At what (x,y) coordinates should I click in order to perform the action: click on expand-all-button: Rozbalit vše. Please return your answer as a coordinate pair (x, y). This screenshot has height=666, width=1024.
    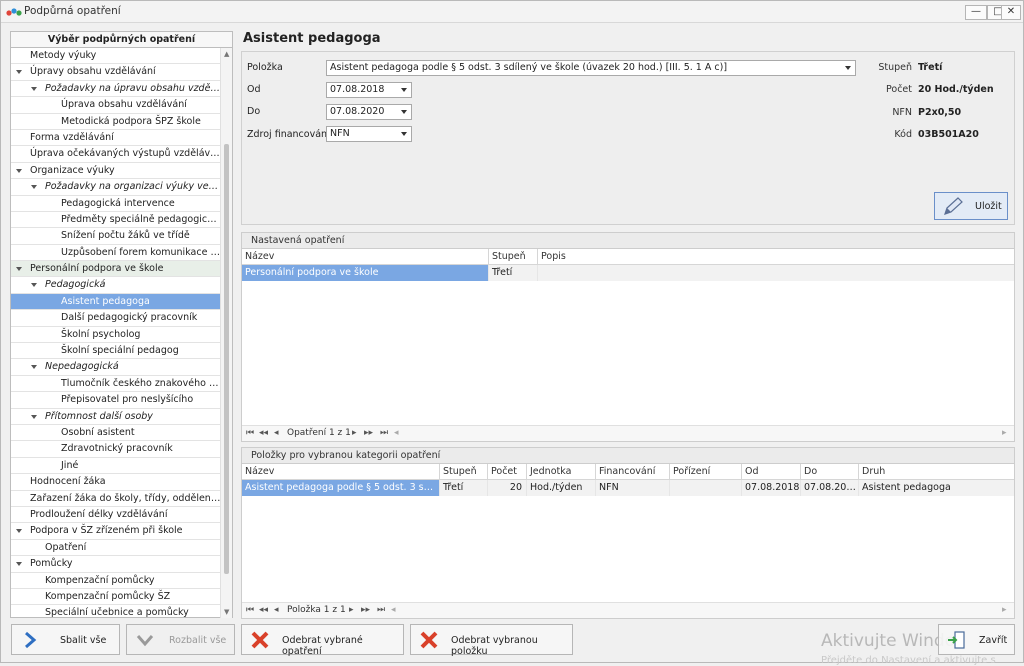
    Looking at the image, I should click on (180, 639).